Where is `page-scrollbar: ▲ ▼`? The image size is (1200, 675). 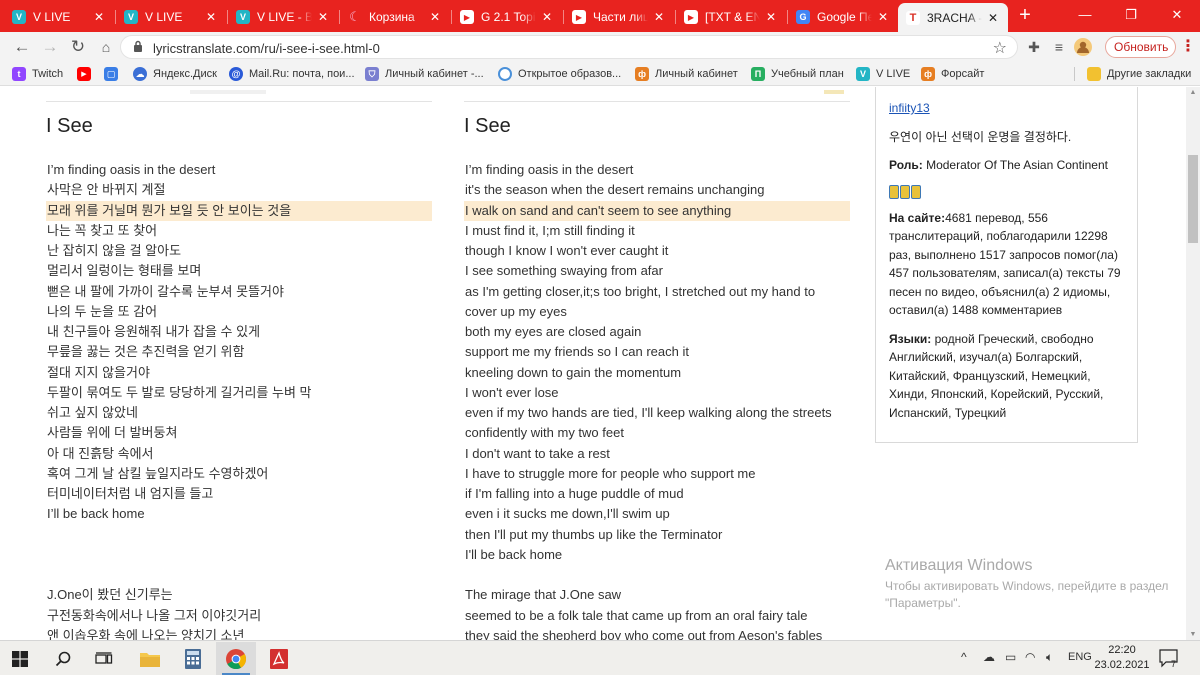
page-scrollbar: ▲ ▼ is located at coordinates (1193, 363).